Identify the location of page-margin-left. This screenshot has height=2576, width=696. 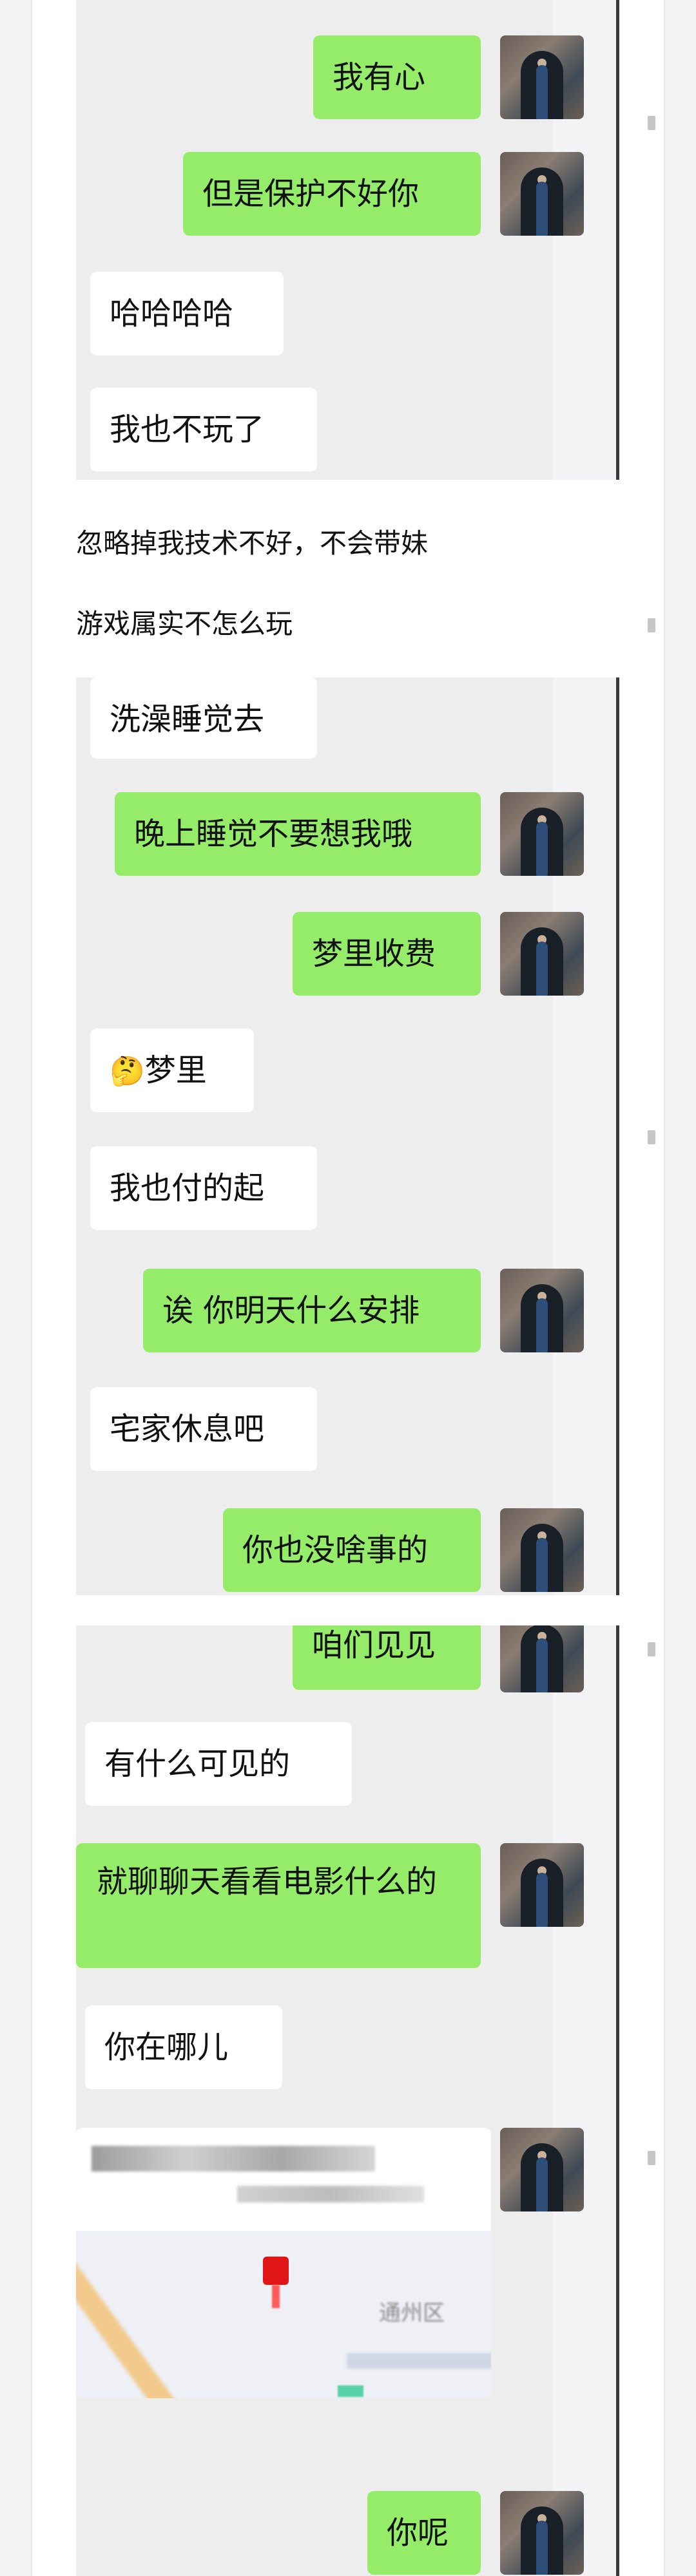
(16, 1288).